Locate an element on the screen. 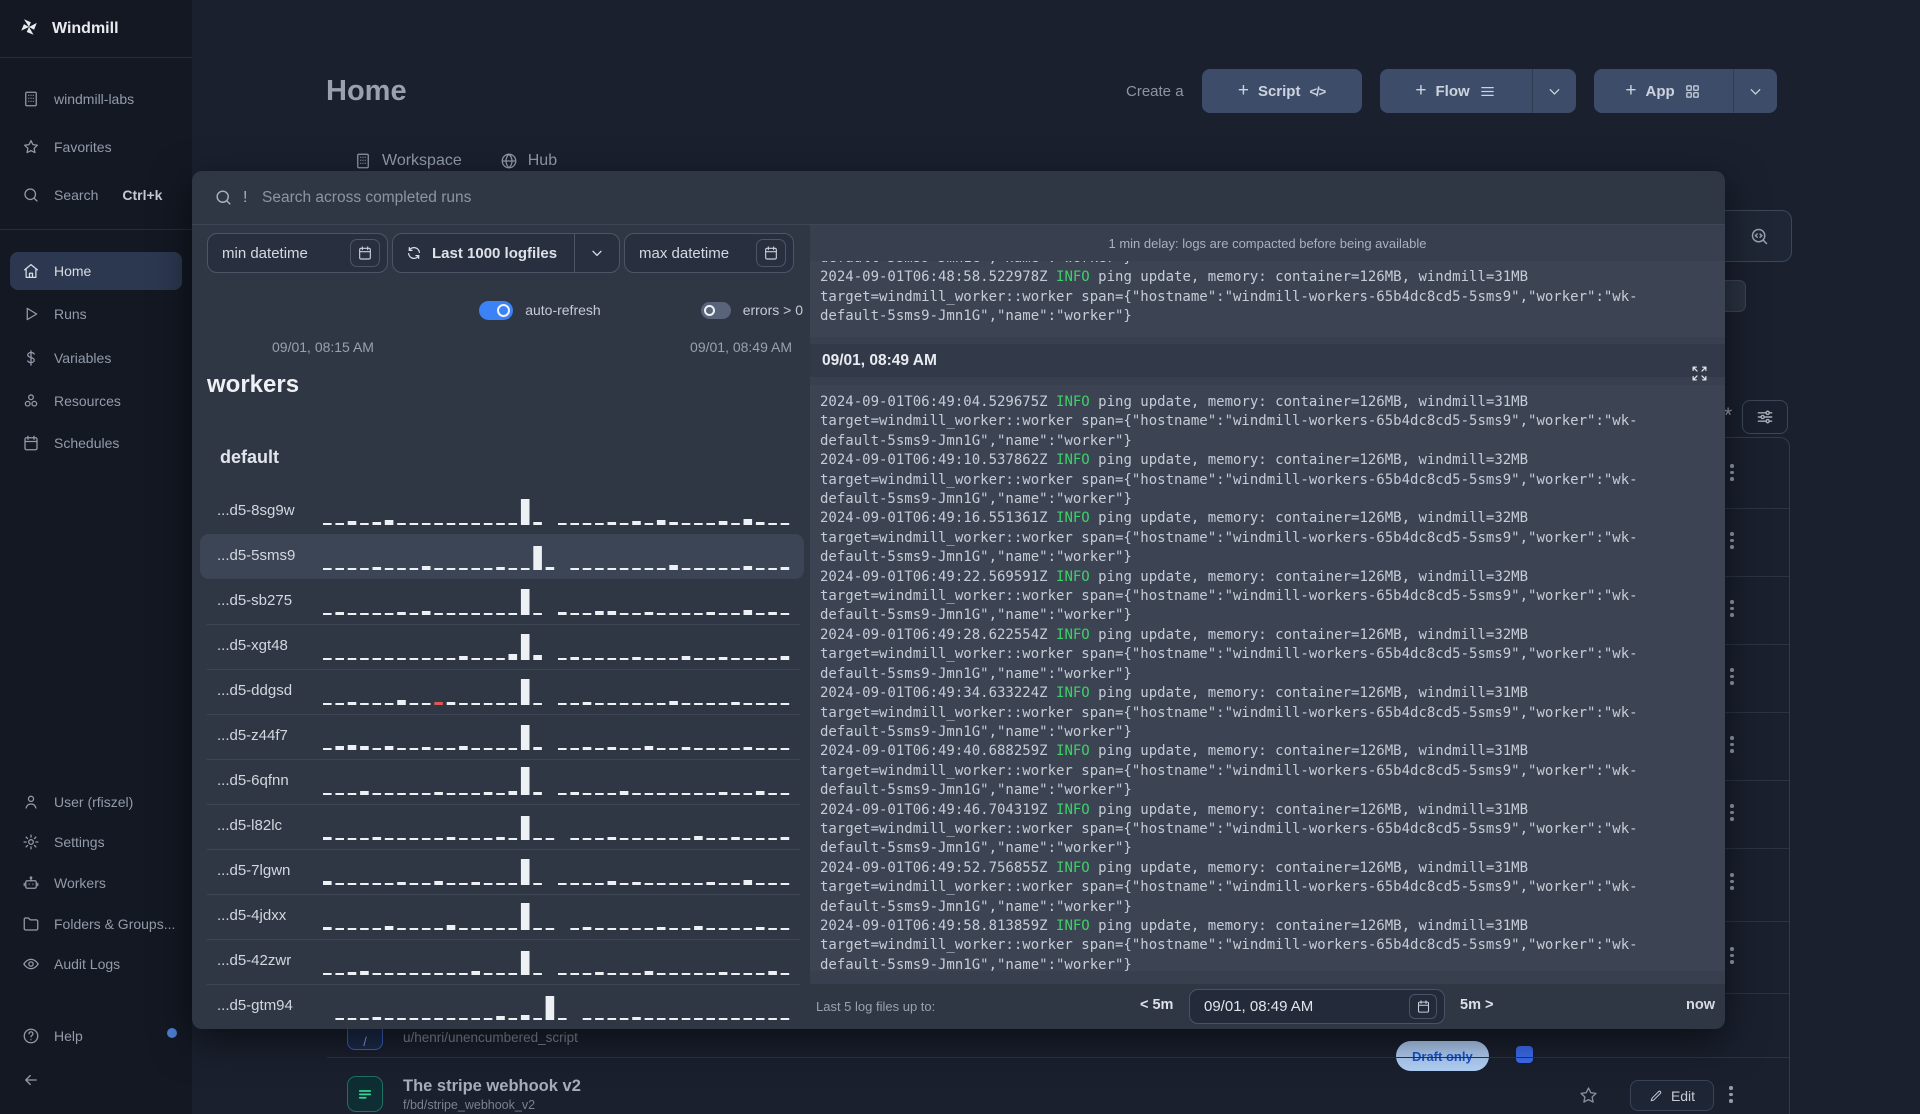 The width and height of the screenshot is (1920, 1114). collapse-sidebar-button is located at coordinates (96, 1080).